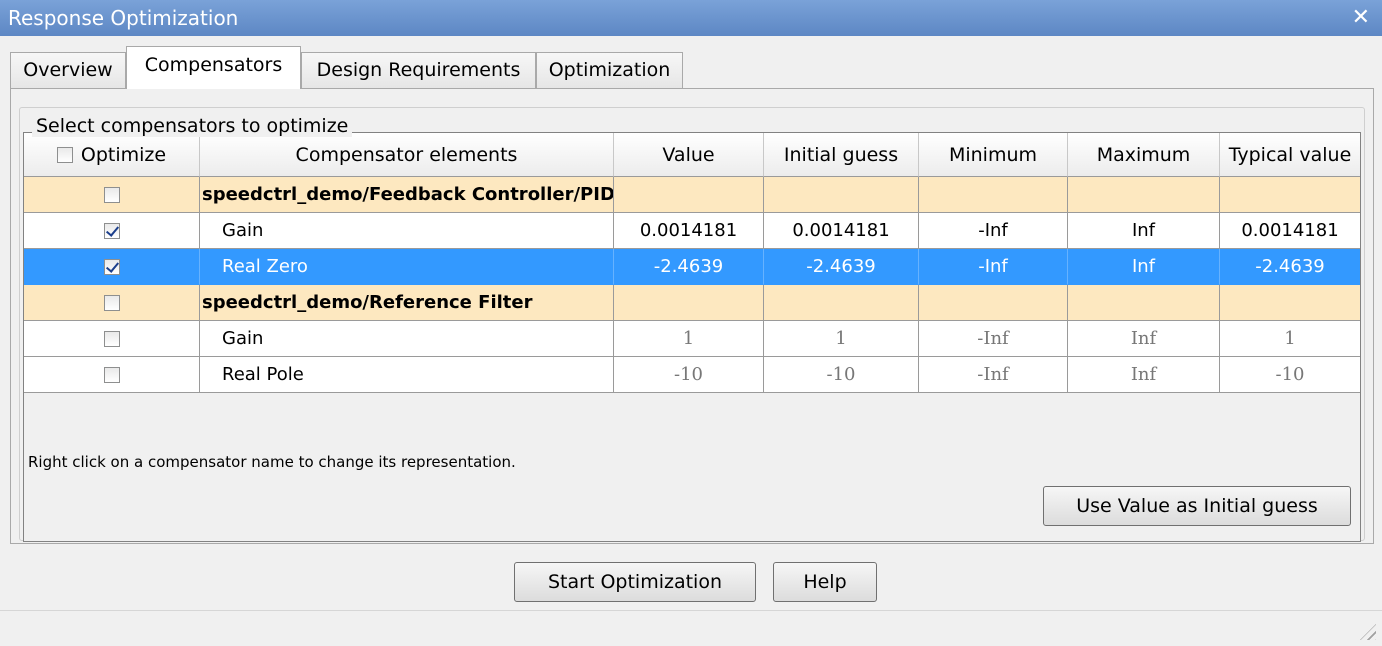  Describe the element at coordinates (689, 267) in the screenshot. I see `value-cell: -2.4639` at that location.